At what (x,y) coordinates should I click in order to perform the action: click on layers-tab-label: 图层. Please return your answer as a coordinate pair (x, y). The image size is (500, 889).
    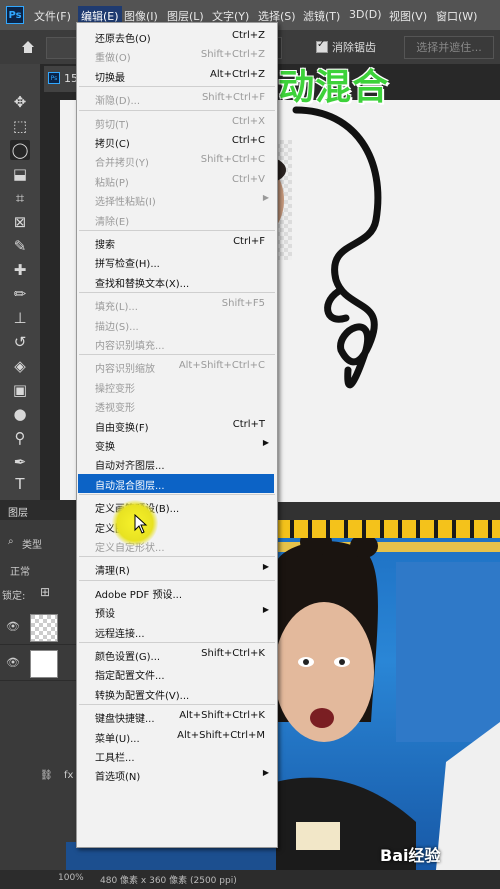
    Looking at the image, I should click on (18, 513).